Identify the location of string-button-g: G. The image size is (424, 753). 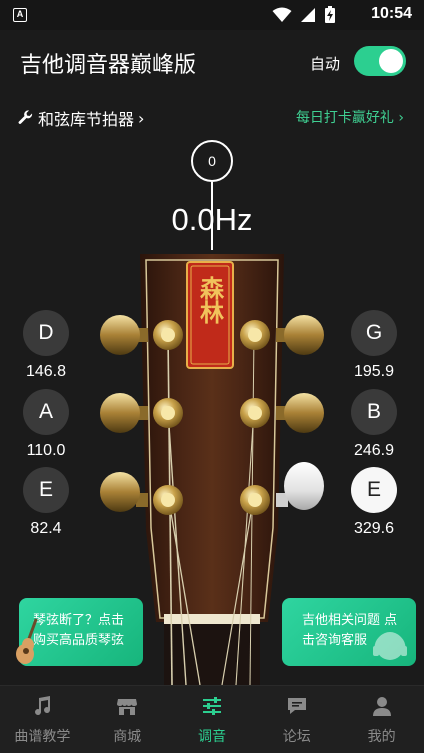
(374, 333).